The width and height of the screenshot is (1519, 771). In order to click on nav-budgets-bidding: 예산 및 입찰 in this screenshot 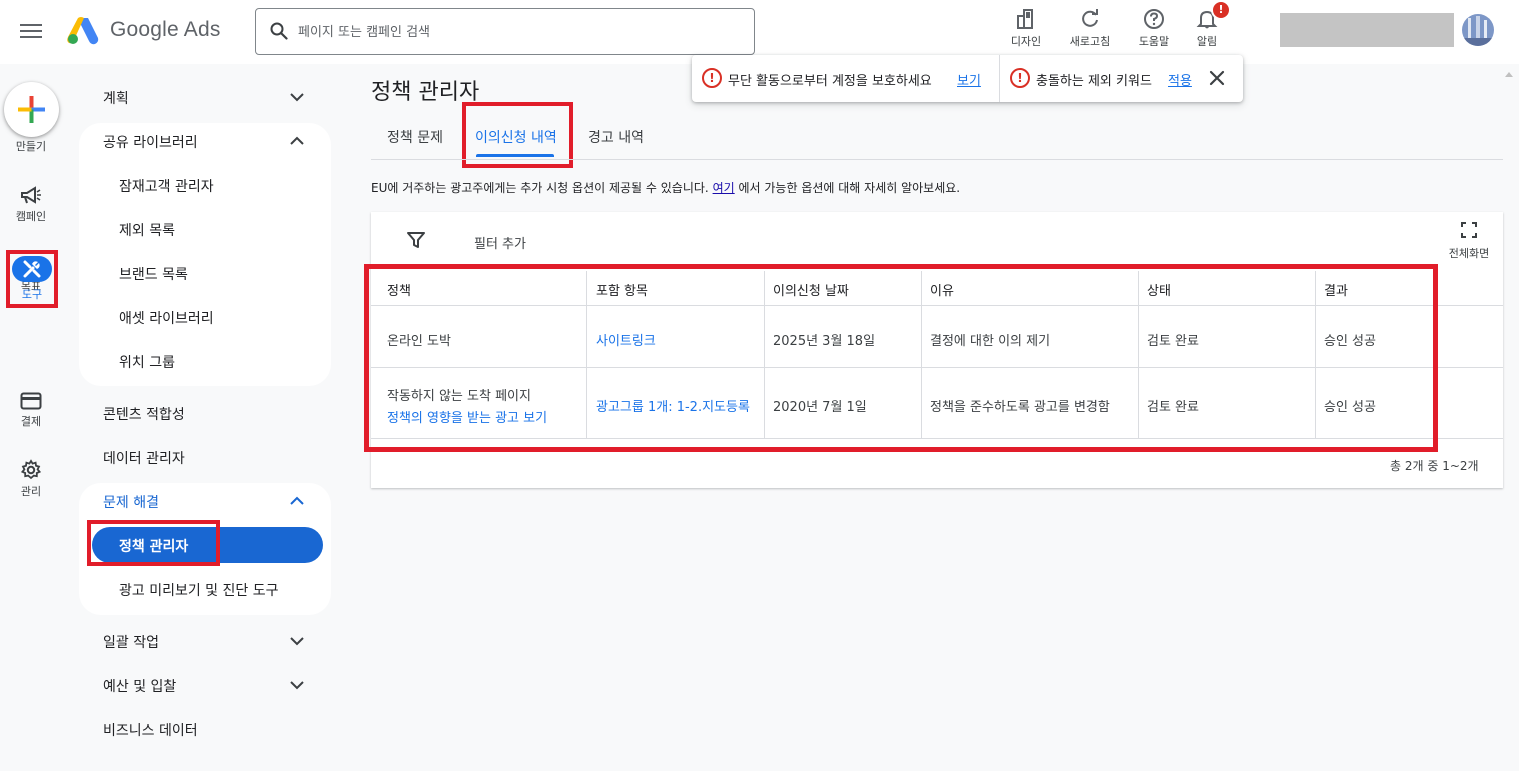, I will do `click(139, 686)`.